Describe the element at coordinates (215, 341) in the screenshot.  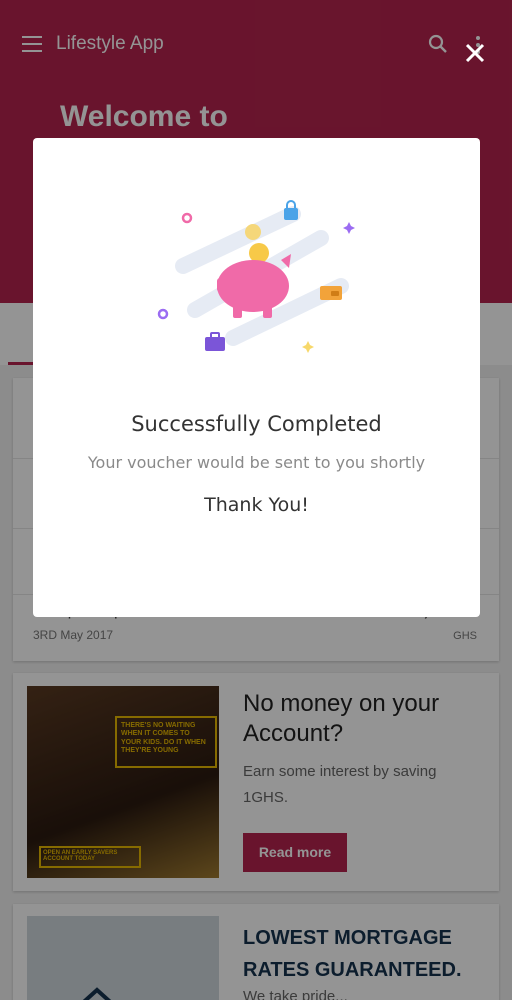
I see `briefcase-icon` at that location.